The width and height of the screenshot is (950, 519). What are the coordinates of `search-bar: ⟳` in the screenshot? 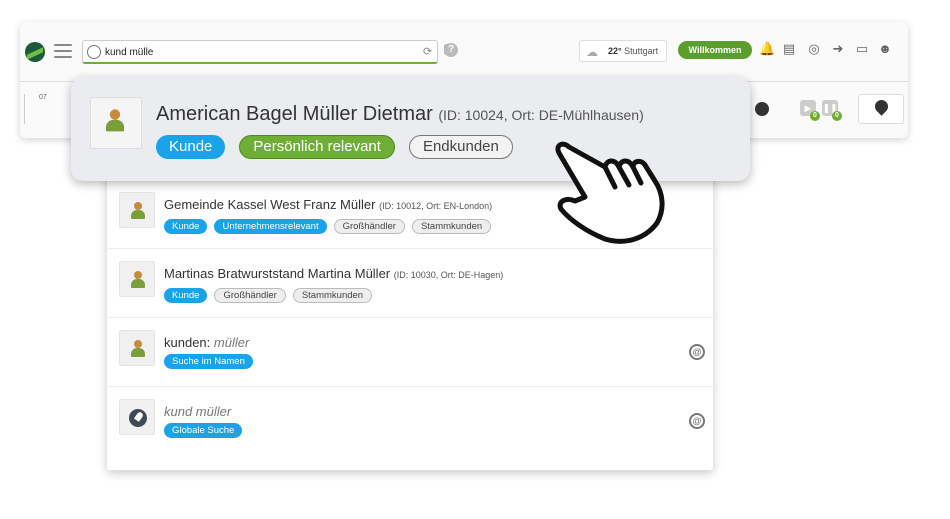 It's located at (266, 52).